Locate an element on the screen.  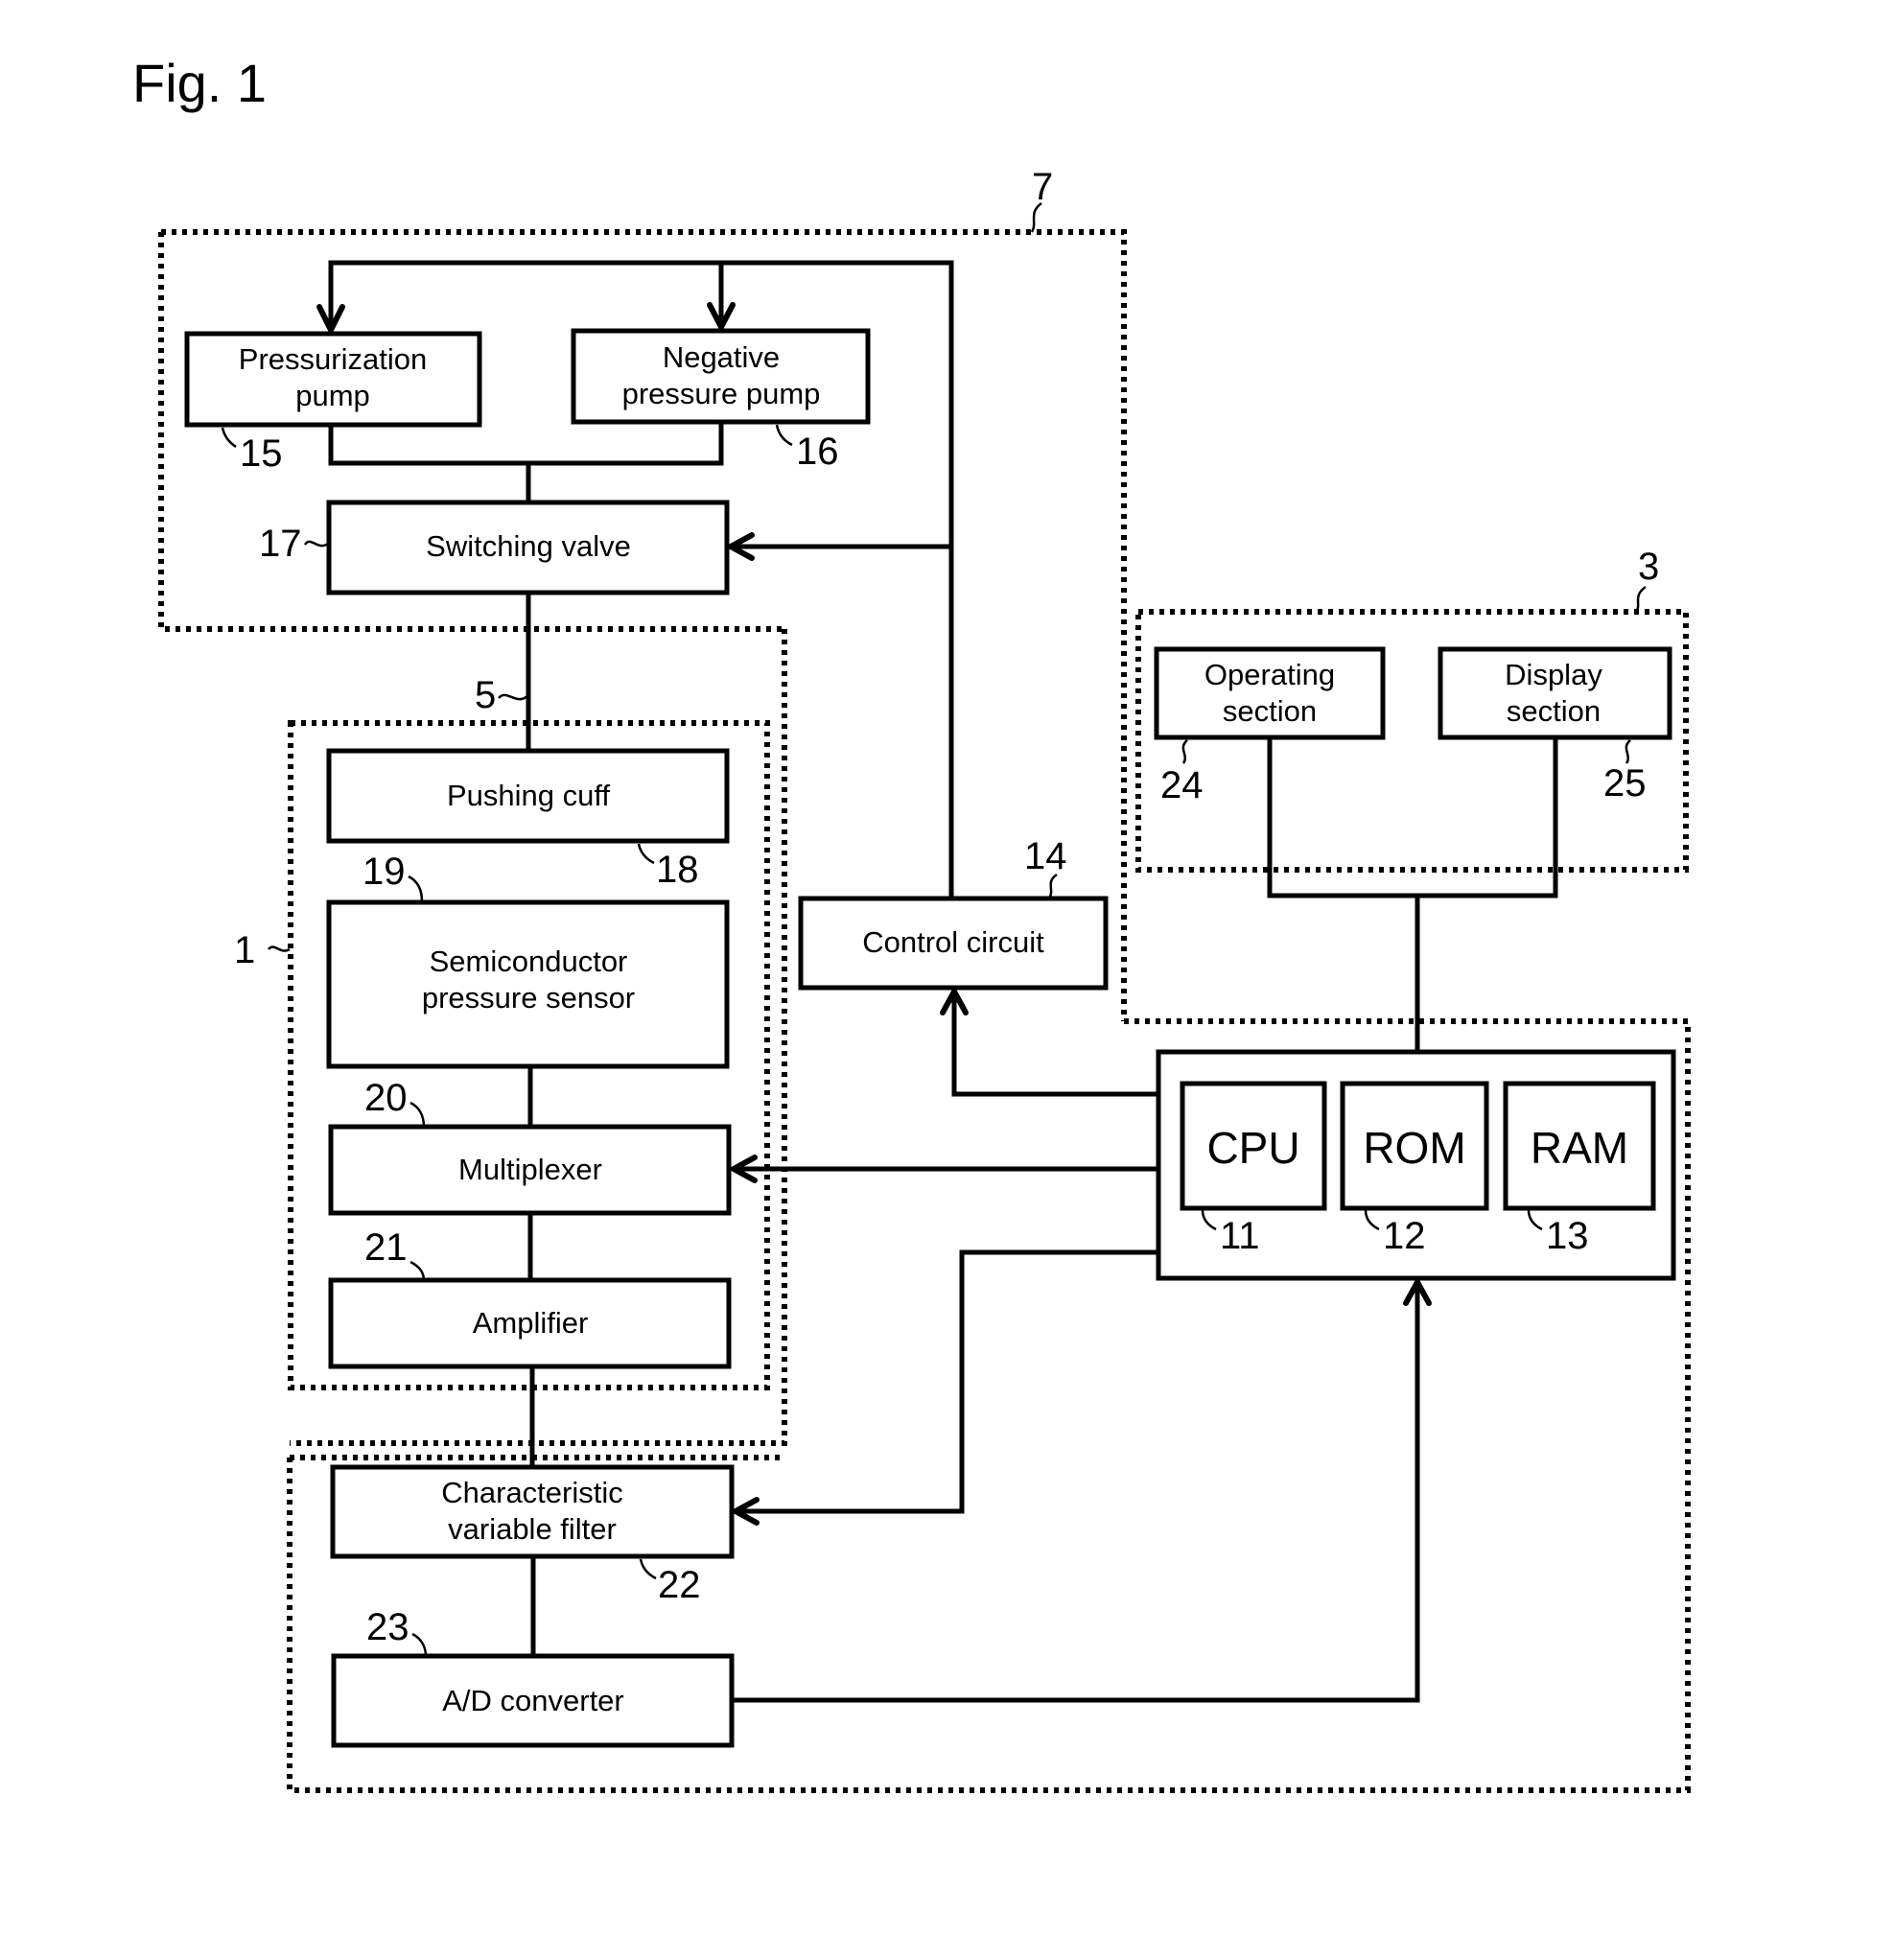
block-label-line: A/D converter is located at coordinates (533, 1700).